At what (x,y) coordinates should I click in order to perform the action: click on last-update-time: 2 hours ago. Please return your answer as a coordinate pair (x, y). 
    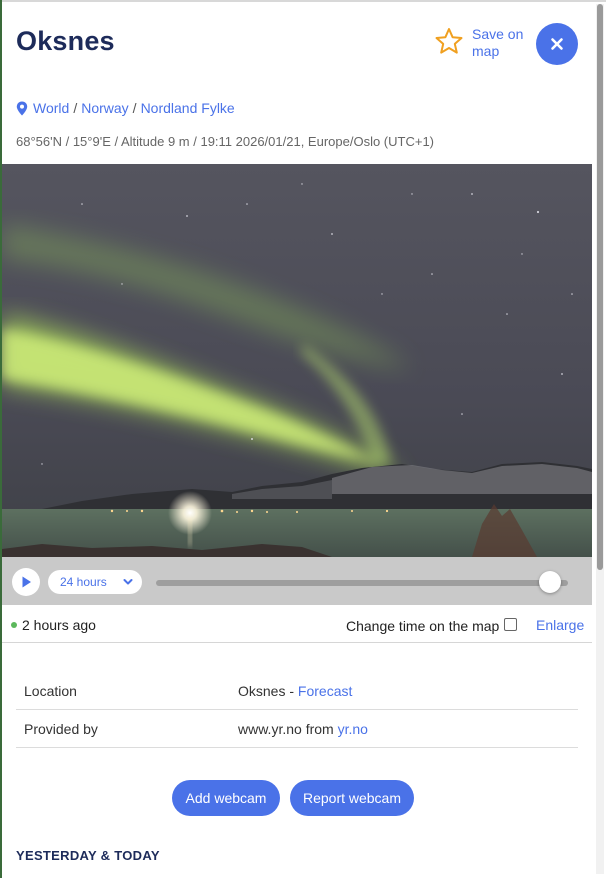
    Looking at the image, I should click on (59, 625).